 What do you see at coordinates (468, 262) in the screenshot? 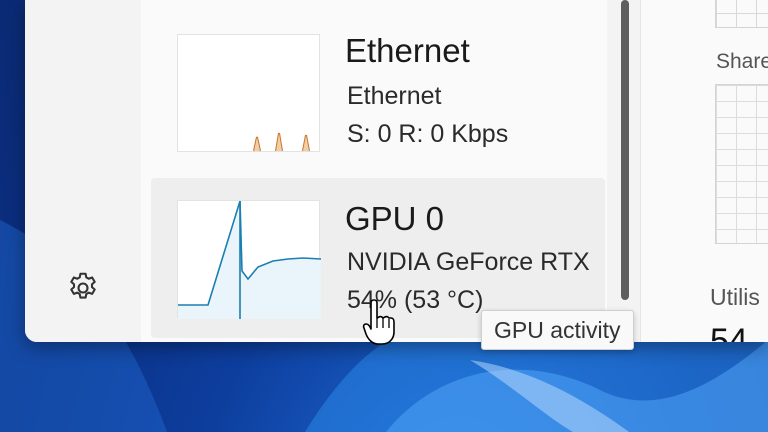
I see `item-subtitle: NVIDIA GeForce RTX` at bounding box center [468, 262].